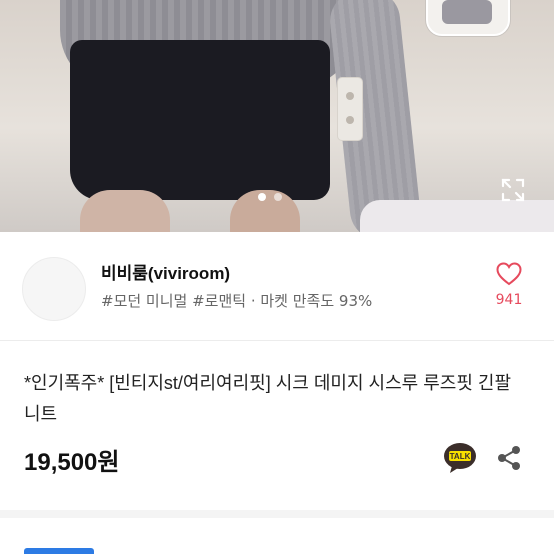 This screenshot has height=554, width=554. What do you see at coordinates (509, 300) in the screenshot?
I see `like-count: 941` at bounding box center [509, 300].